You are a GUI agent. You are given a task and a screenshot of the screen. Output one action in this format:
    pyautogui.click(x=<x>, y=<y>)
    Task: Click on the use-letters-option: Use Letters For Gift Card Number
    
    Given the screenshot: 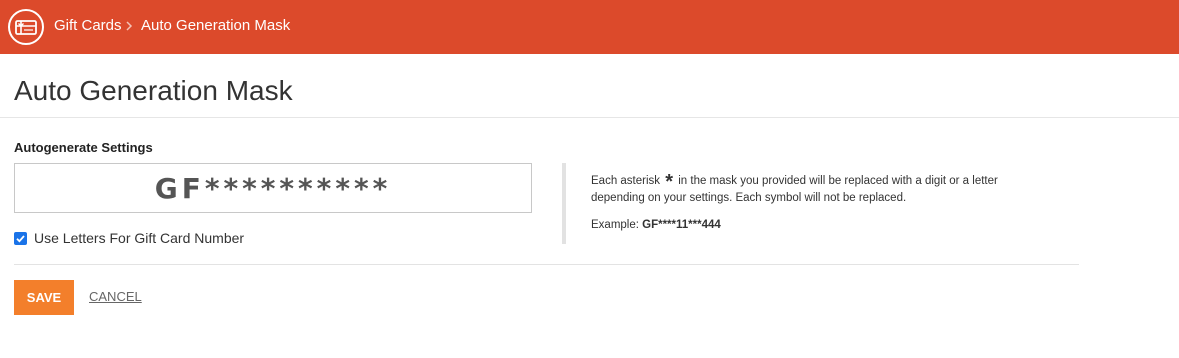 What is the action you would take?
    pyautogui.click(x=129, y=238)
    